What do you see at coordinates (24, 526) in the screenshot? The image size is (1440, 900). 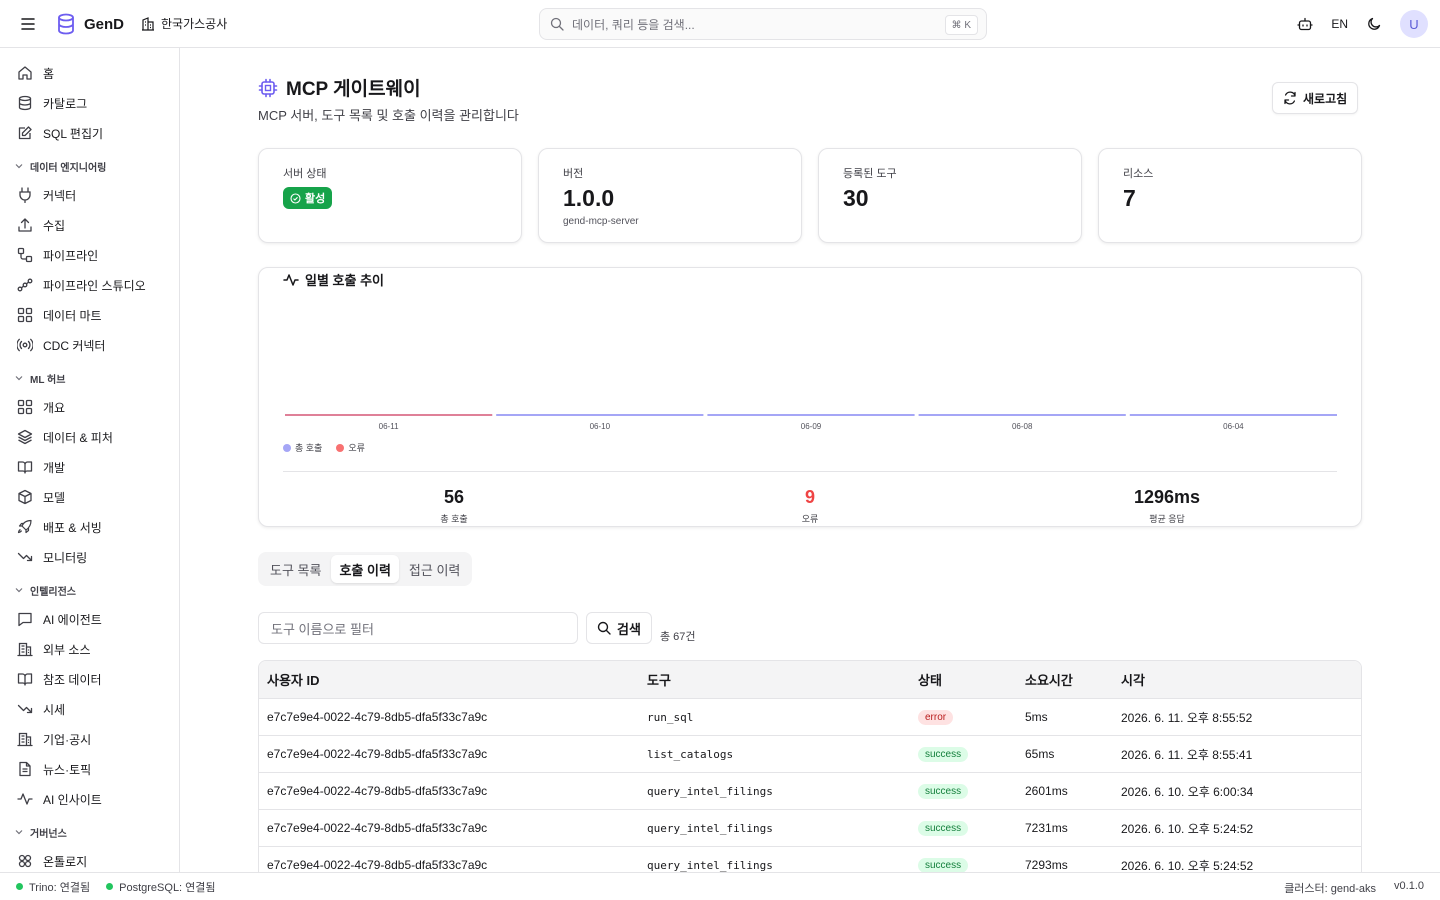 I see `rocket-icon` at bounding box center [24, 526].